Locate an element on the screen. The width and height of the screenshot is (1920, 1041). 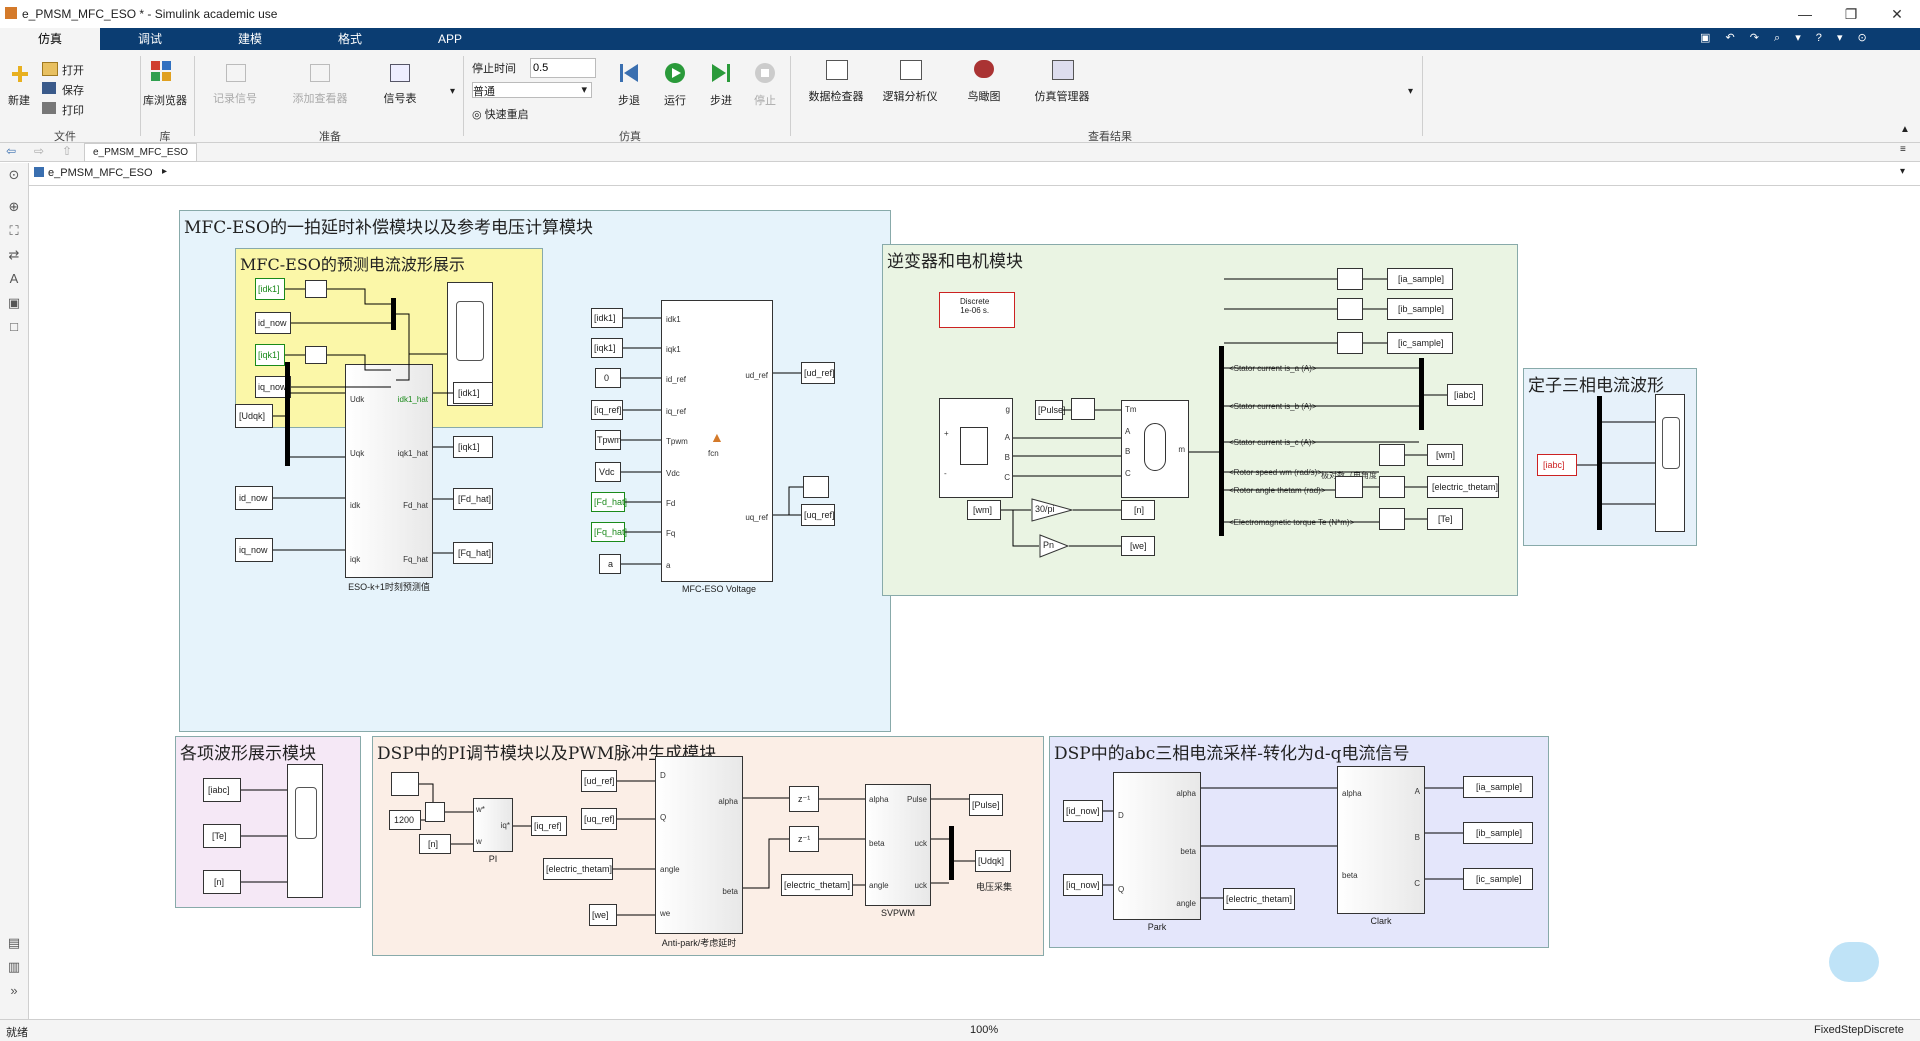
left-toolbar: ⊙ ⊕ ⛶ ⇄ A ▣ □ ▤ ▥ » is located at coordinates (14, 591).